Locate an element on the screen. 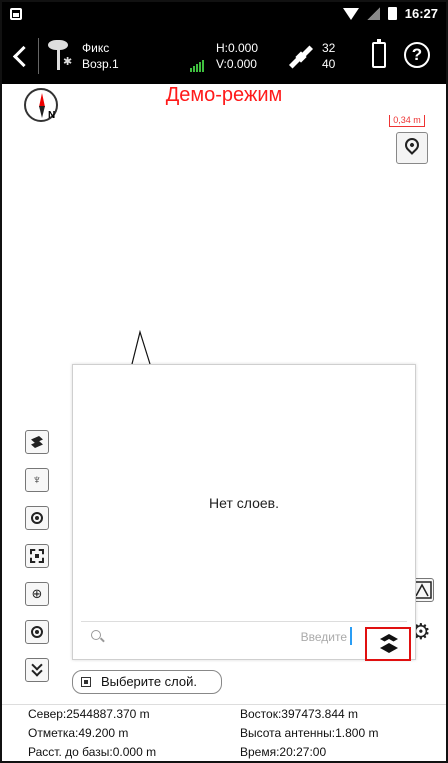 The width and height of the screenshot is (448, 763). rover-icon: ✱ is located at coordinates (61, 55).